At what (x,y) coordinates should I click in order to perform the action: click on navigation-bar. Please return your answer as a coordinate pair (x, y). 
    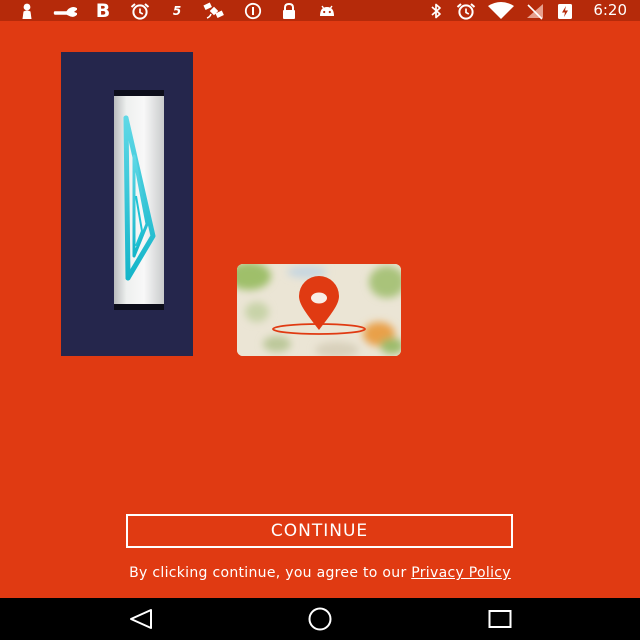
    Looking at the image, I should click on (320, 619).